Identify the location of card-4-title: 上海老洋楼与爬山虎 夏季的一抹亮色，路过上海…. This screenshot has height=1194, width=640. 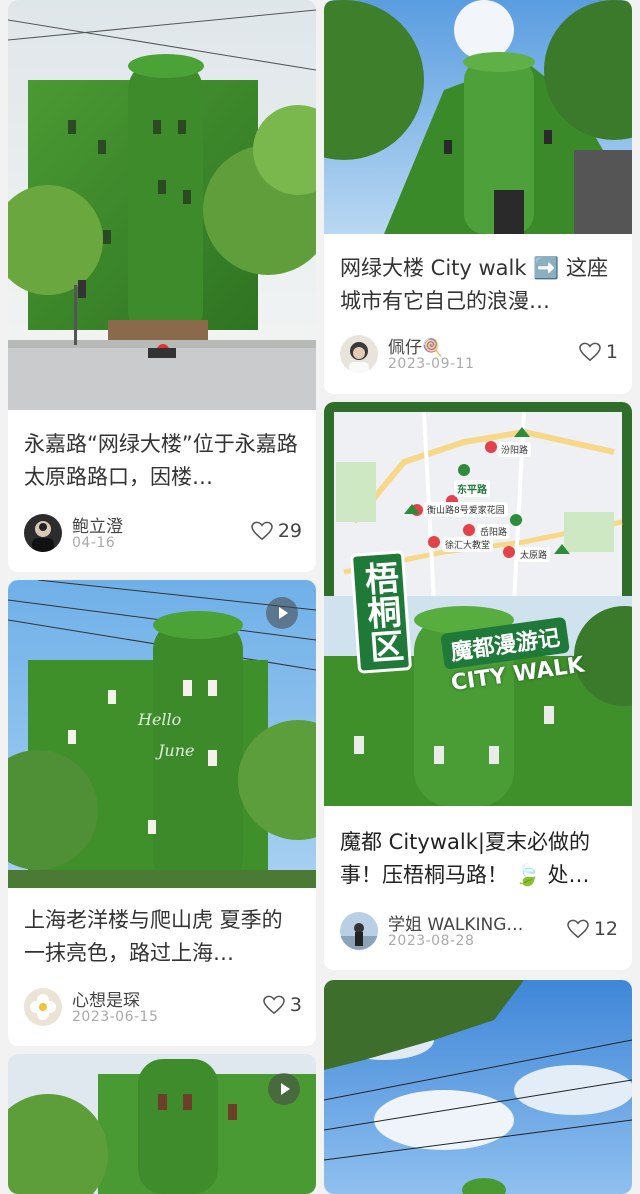
(163, 937).